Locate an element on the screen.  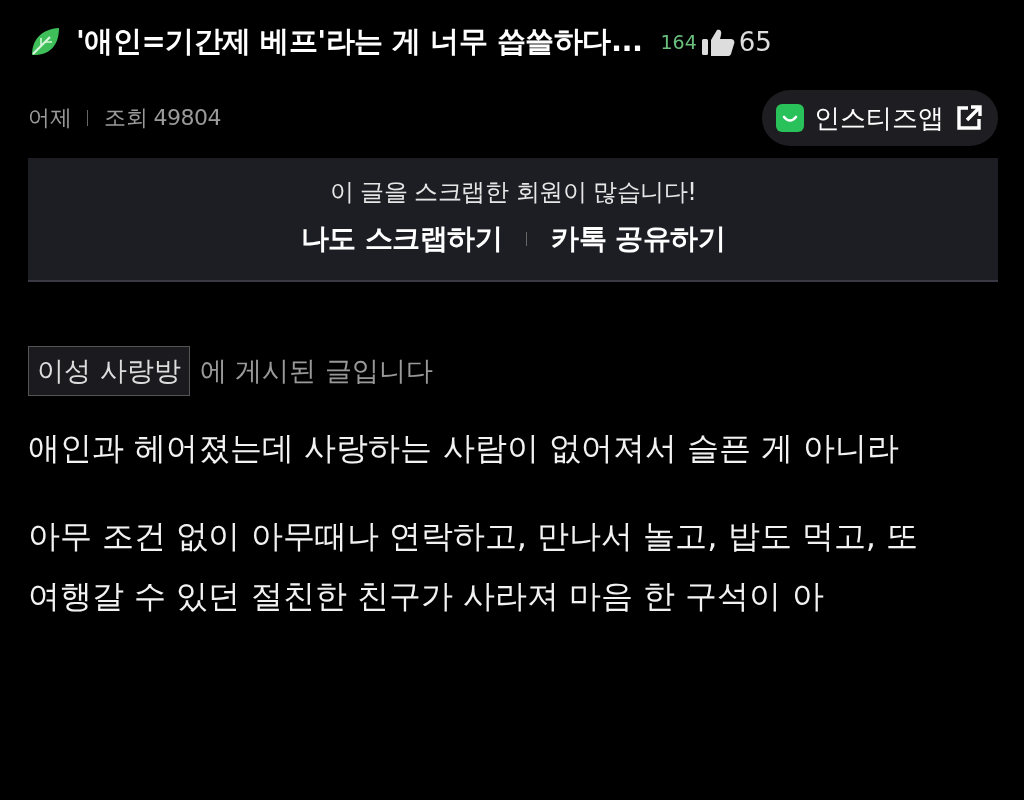
view-count: 조회 49804 is located at coordinates (162, 118).